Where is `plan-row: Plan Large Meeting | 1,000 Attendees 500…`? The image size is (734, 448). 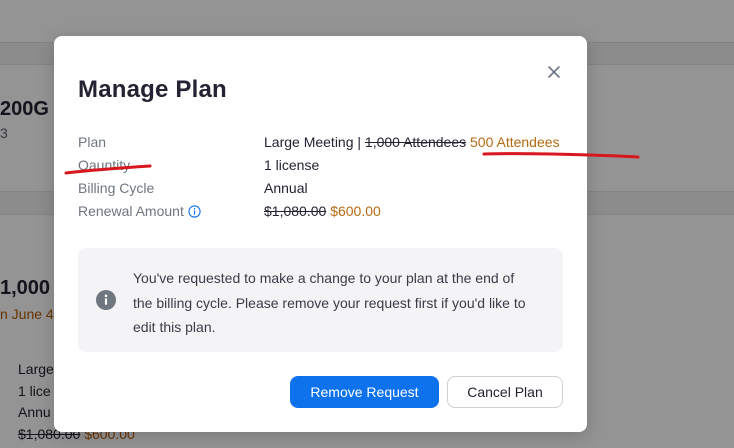
plan-row: Plan Large Meeting | 1,000 Attendees 500… is located at coordinates (319, 145).